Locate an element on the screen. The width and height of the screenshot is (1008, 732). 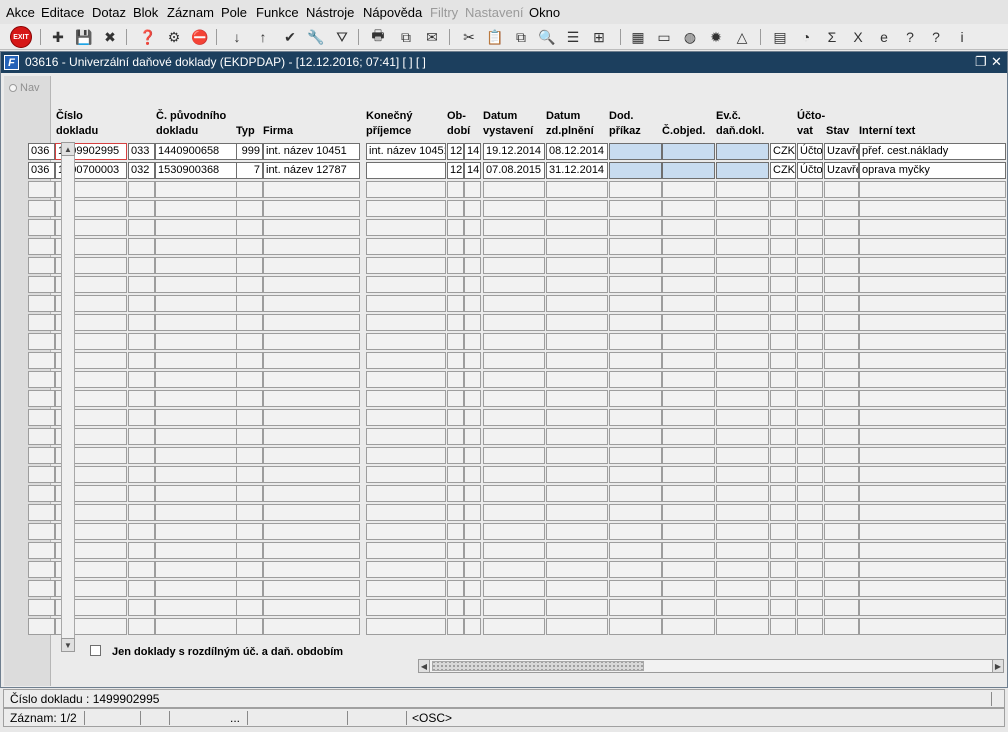
table-cell: 999 is located at coordinates (249, 151).